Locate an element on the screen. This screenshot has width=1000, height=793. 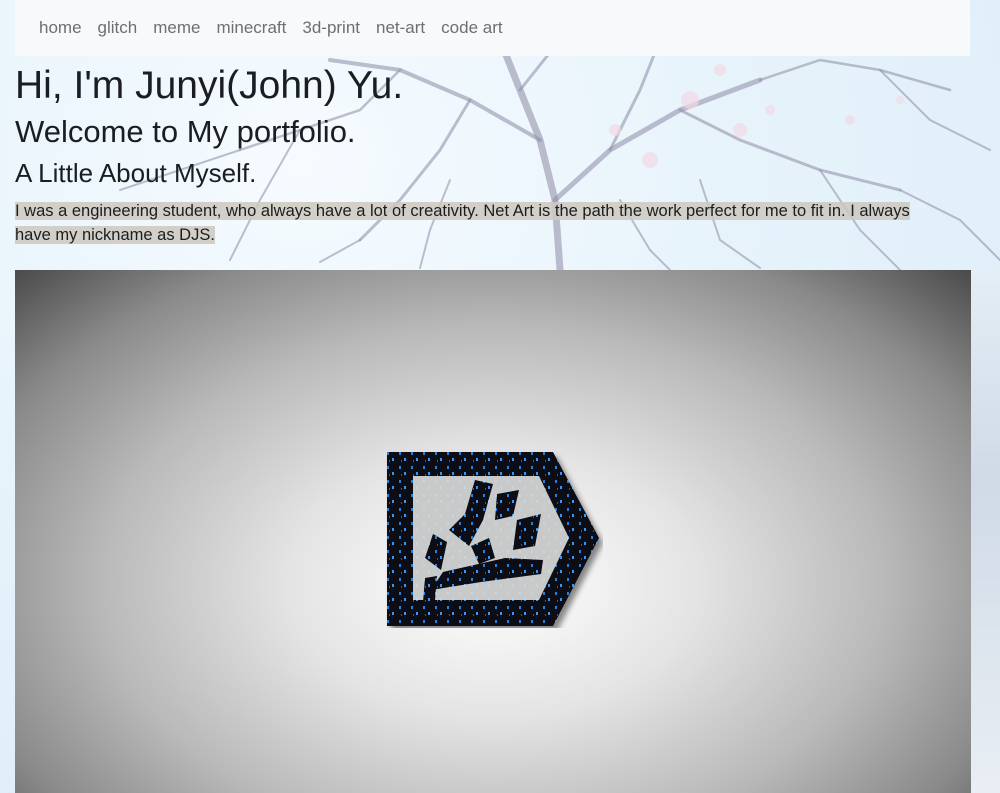
nav-3d-print-link: 3d-print is located at coordinates (331, 28).